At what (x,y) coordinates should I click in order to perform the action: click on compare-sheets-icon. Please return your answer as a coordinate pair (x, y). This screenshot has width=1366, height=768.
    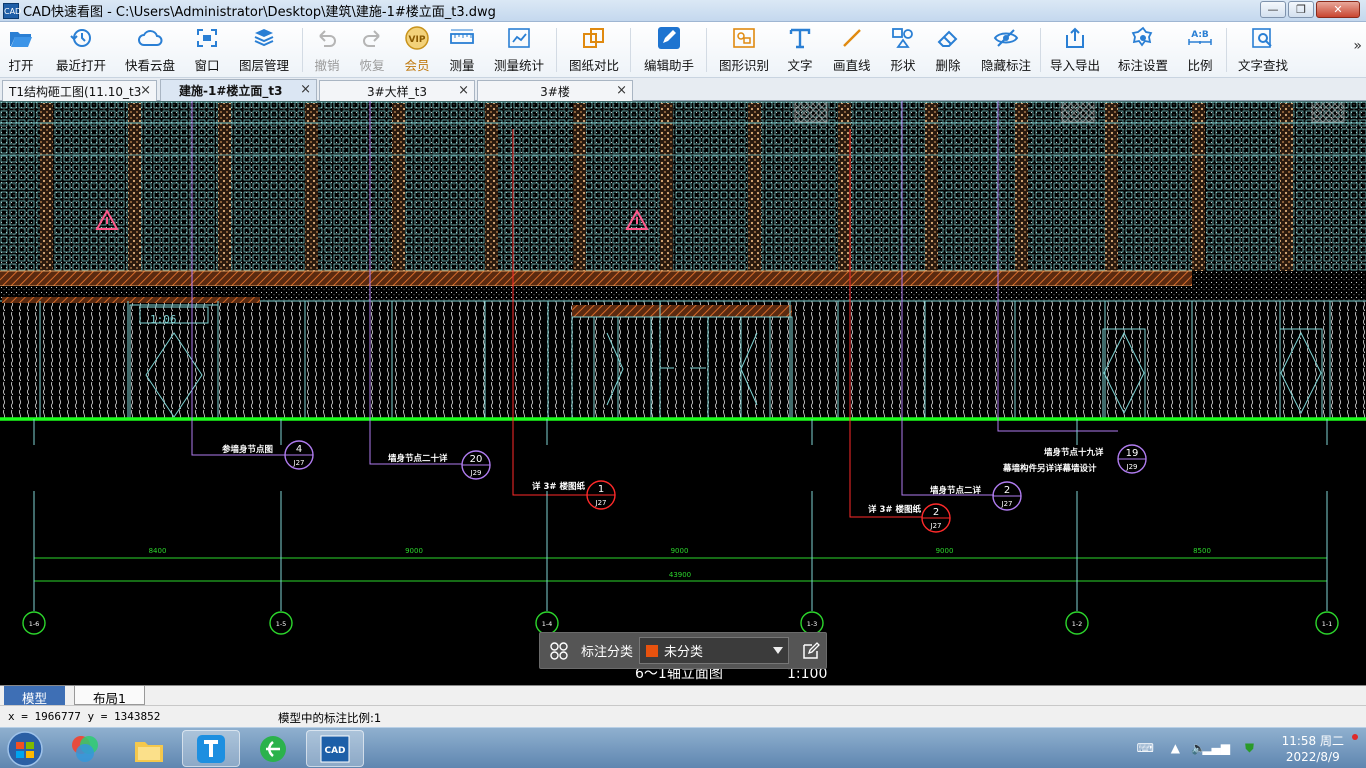
    Looking at the image, I should click on (594, 38).